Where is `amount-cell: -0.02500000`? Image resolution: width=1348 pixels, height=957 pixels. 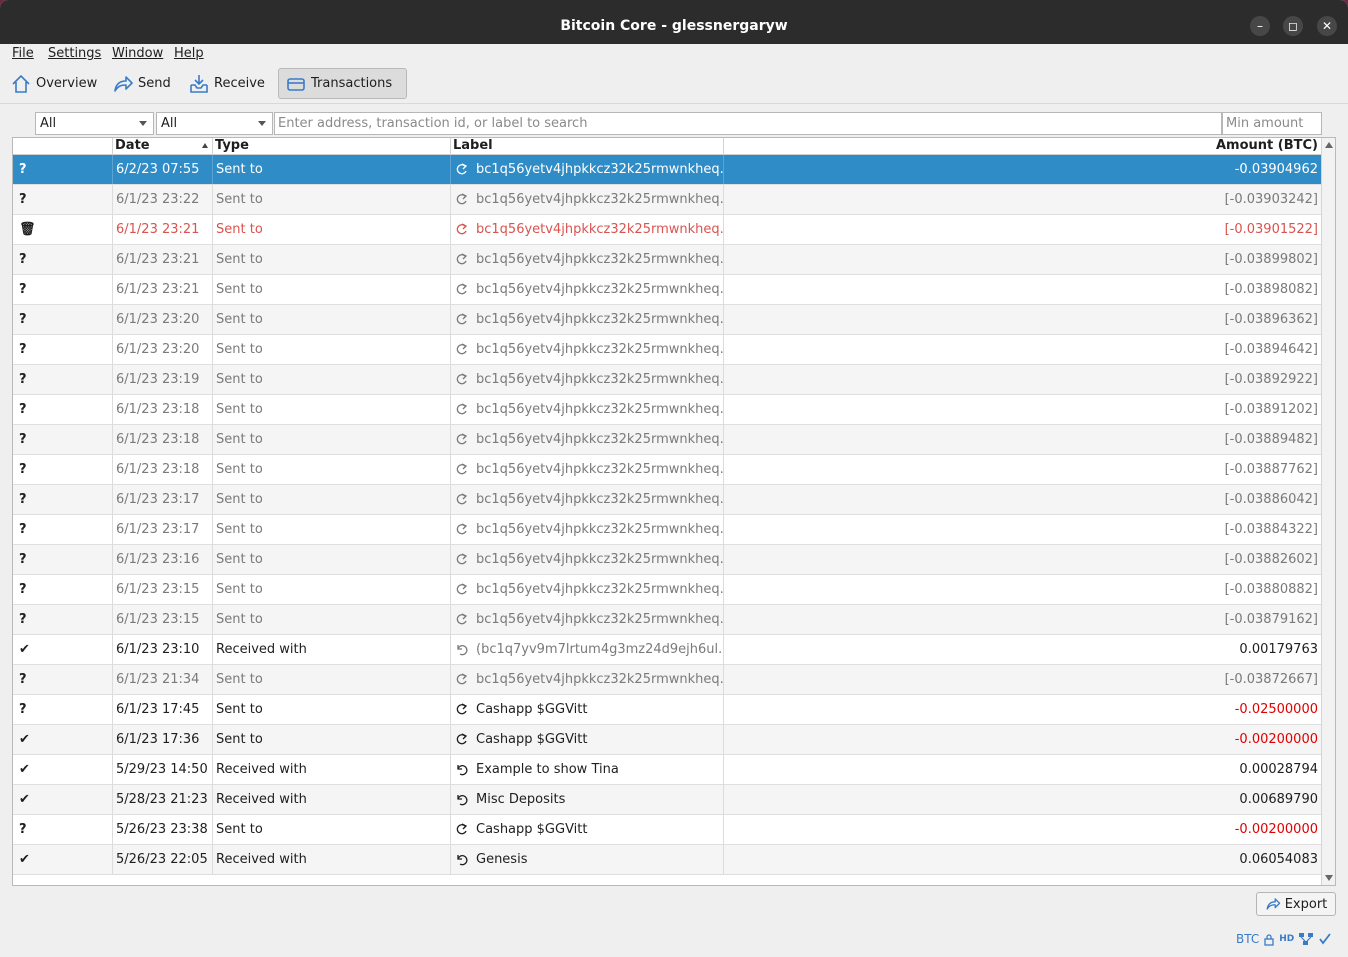 amount-cell: -0.02500000 is located at coordinates (1276, 709).